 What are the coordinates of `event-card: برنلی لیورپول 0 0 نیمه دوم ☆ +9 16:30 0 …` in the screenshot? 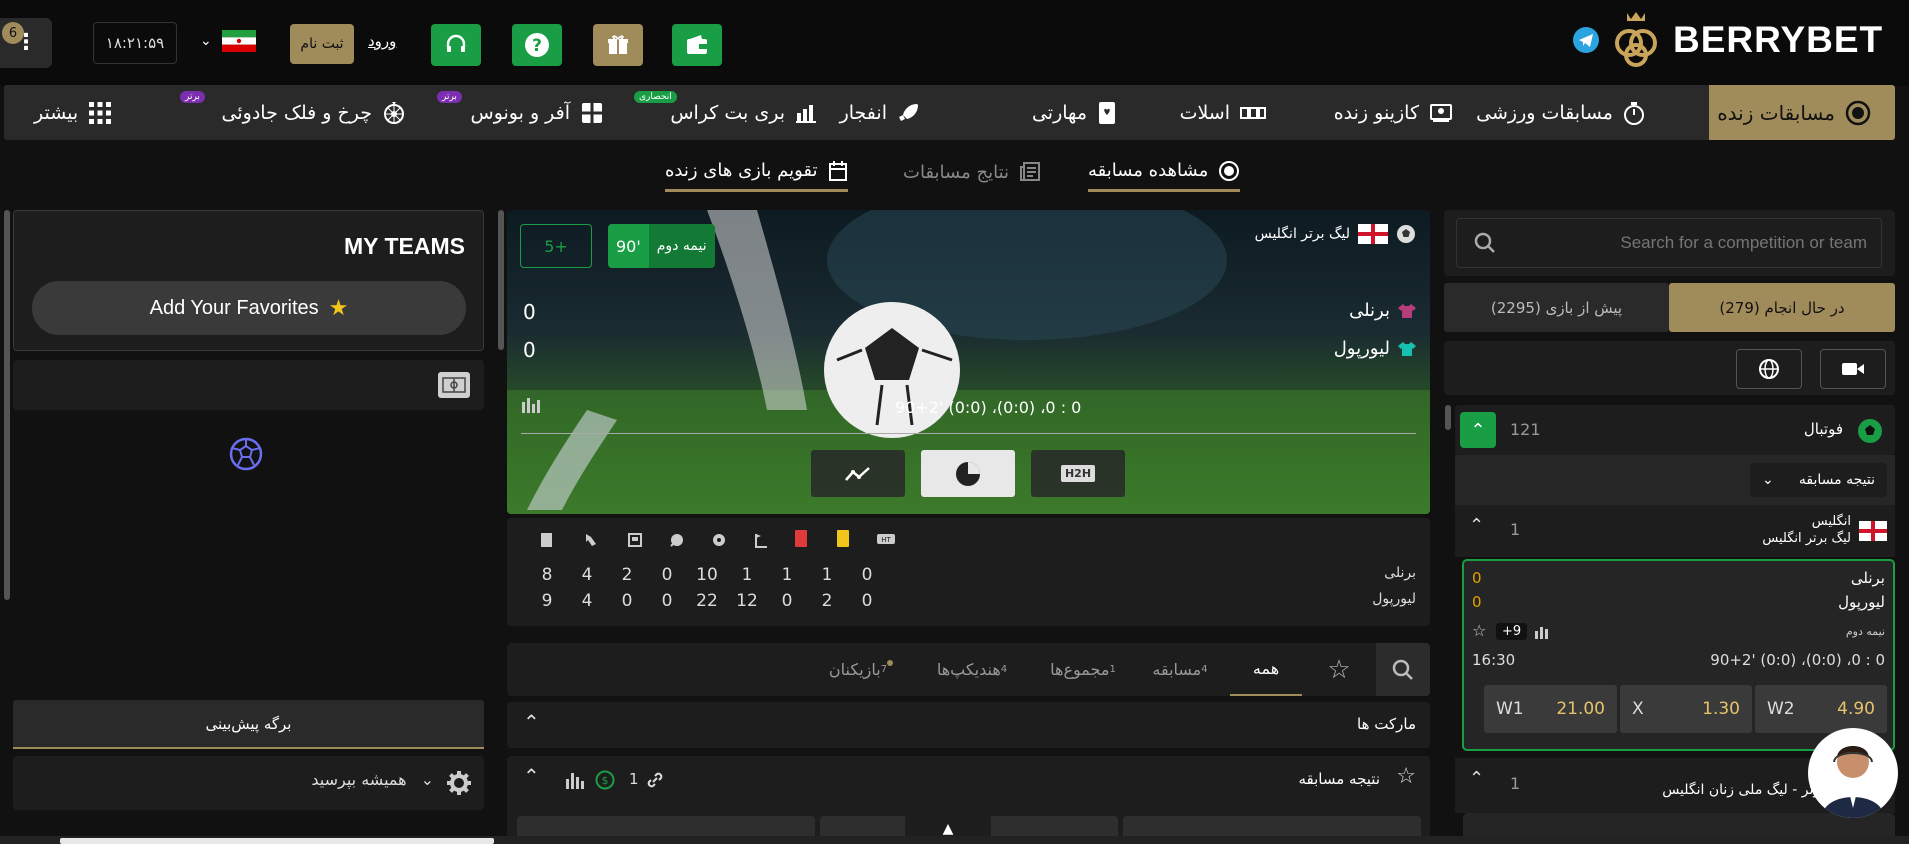 It's located at (1678, 655).